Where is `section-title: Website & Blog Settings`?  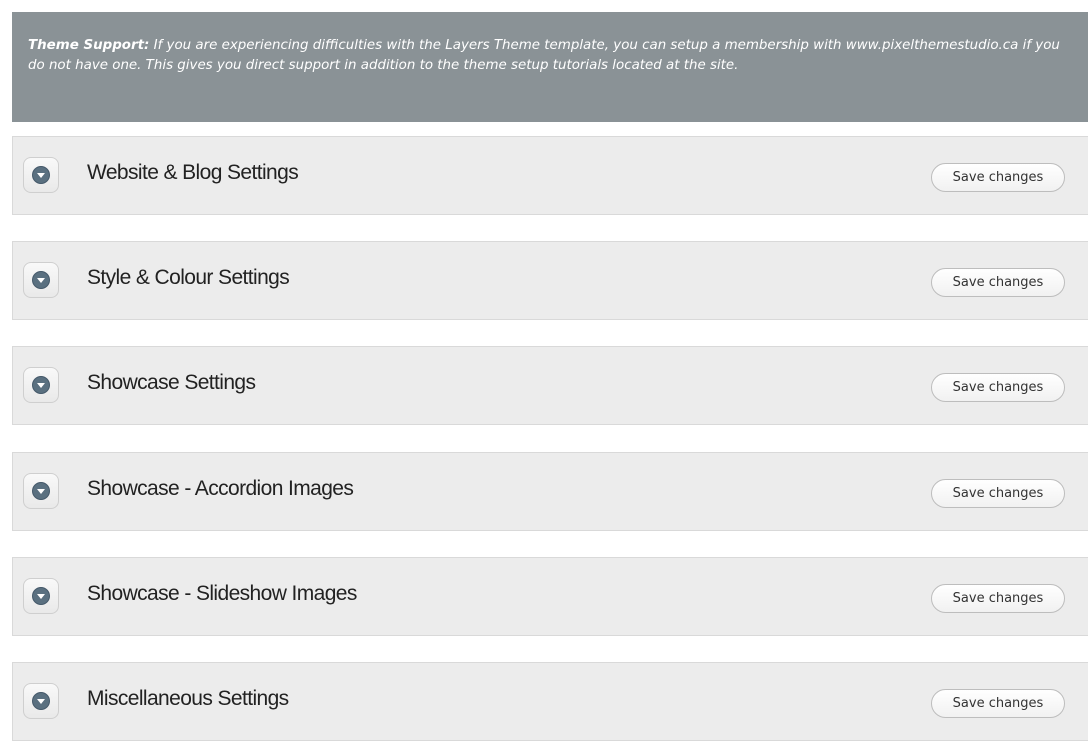
section-title: Website & Blog Settings is located at coordinates (193, 172).